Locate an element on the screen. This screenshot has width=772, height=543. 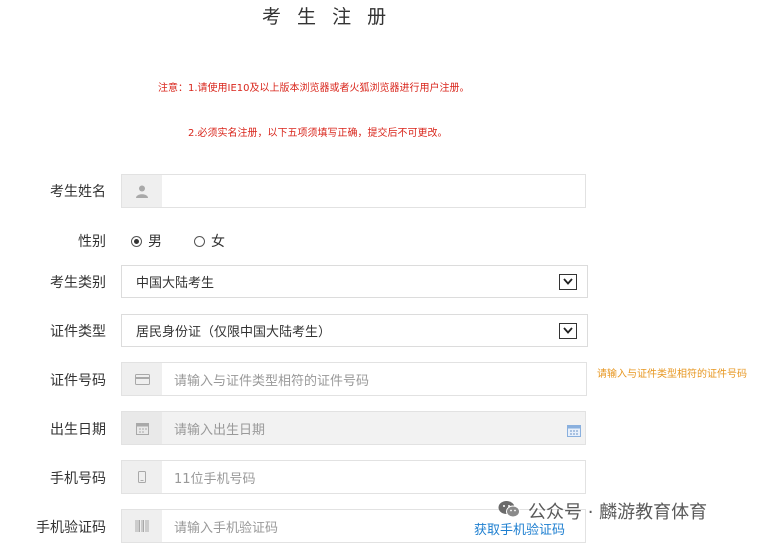
radio-checked-icon is located at coordinates (136, 241).